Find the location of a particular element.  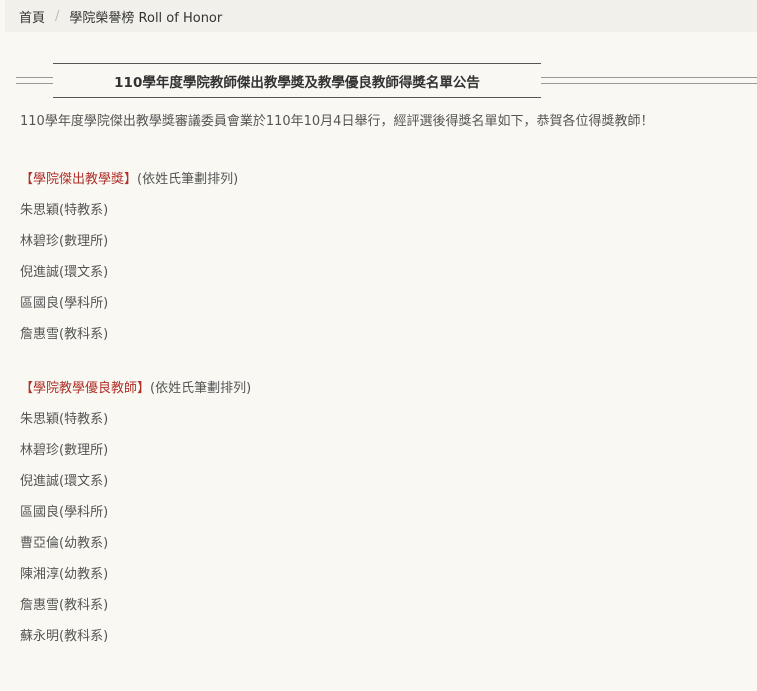

section-title-label: 【學院教學優良教師】 is located at coordinates (85, 388).